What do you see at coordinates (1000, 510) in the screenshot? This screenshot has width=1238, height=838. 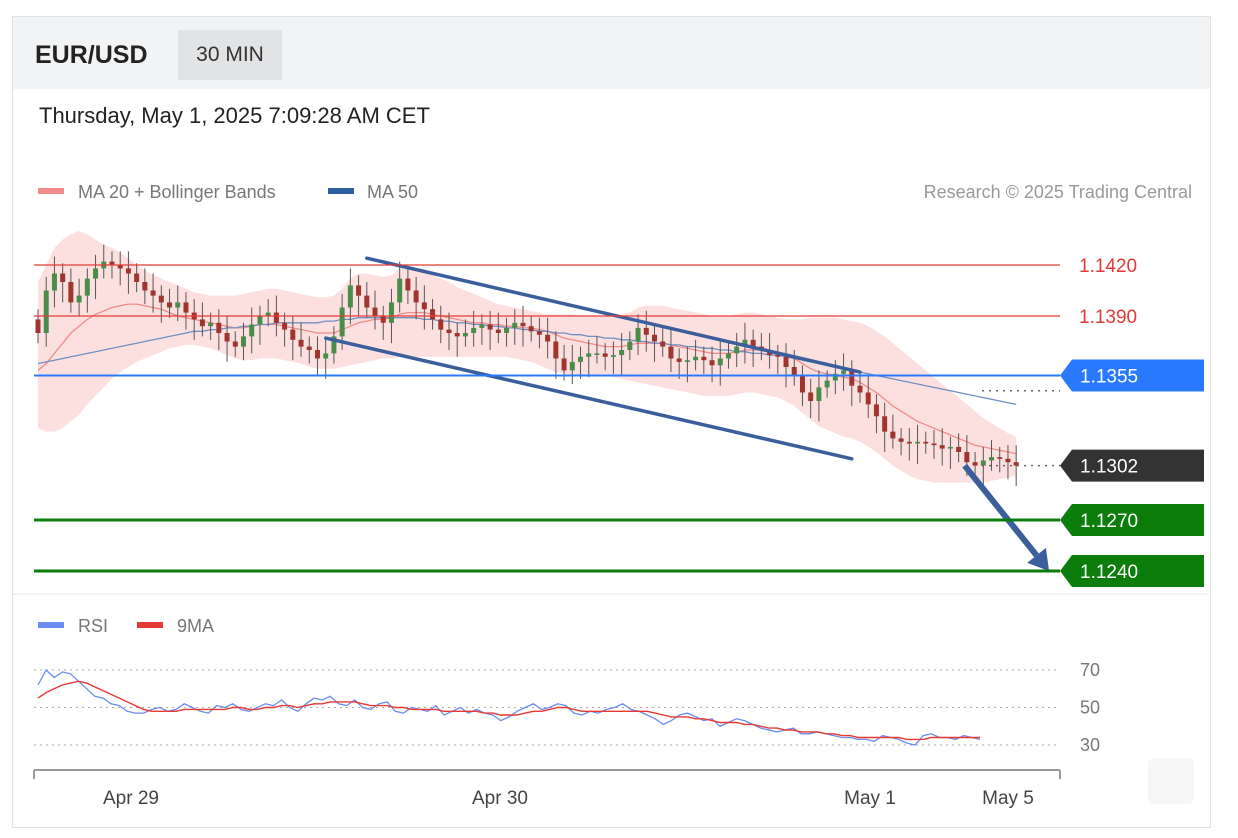 I see `forecast-arrow-shaft` at bounding box center [1000, 510].